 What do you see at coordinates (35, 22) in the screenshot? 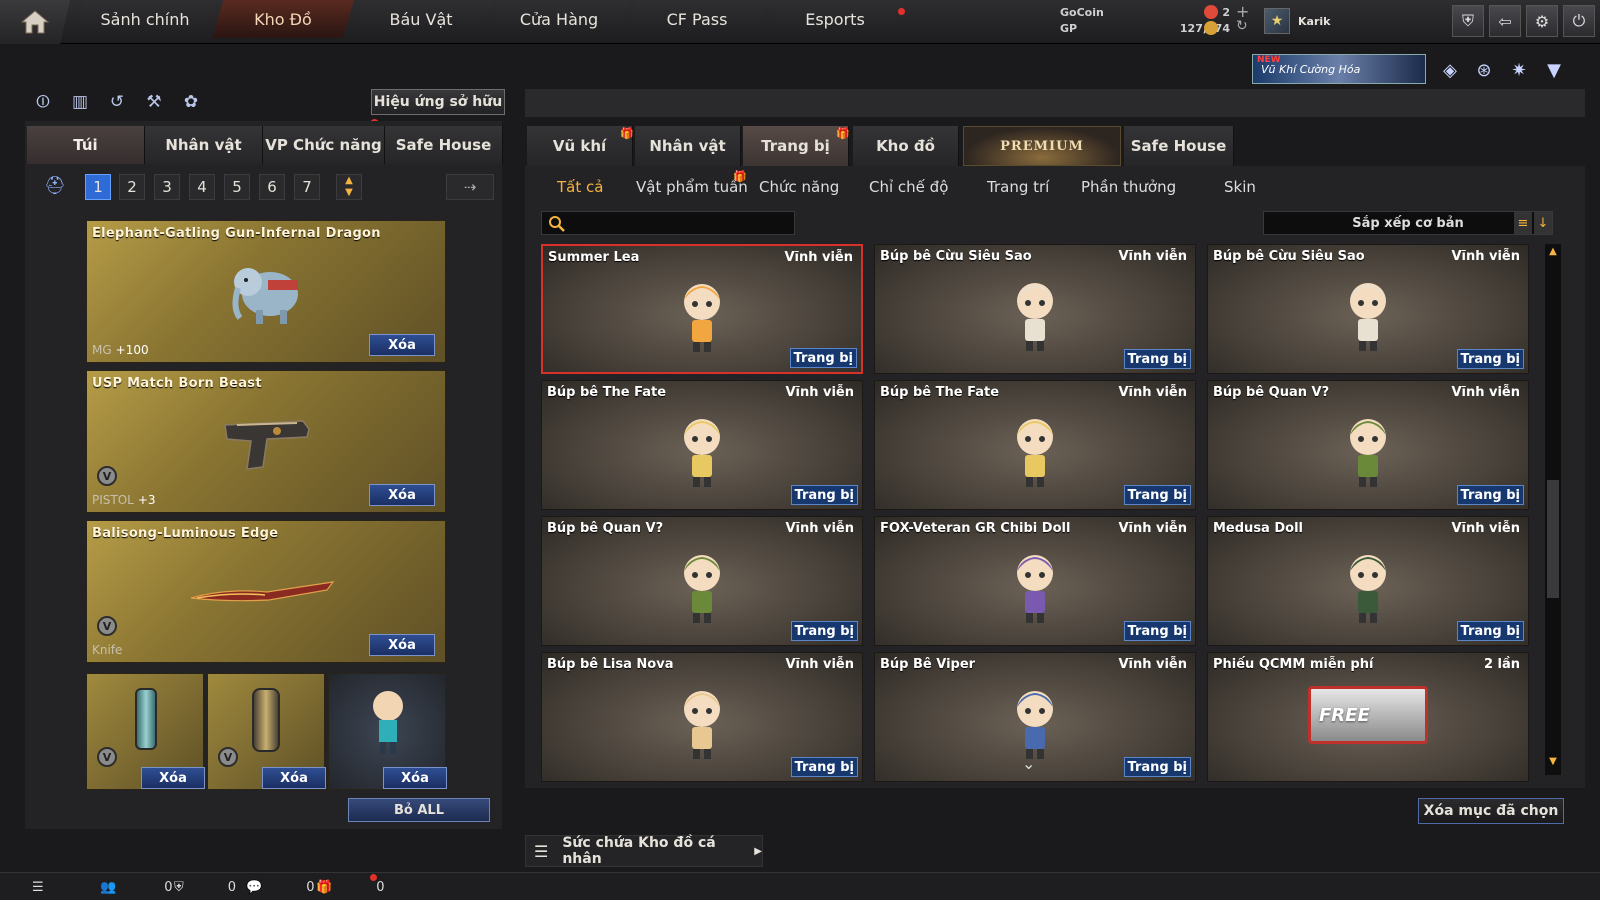
I see `home-button` at bounding box center [35, 22].